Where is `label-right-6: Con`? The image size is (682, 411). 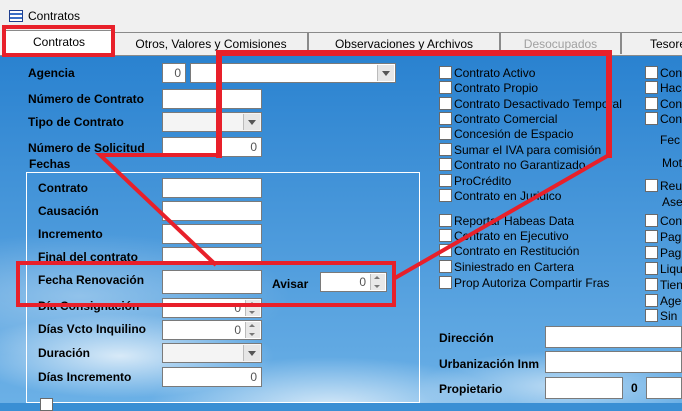
label-right-6: Con is located at coordinates (671, 221).